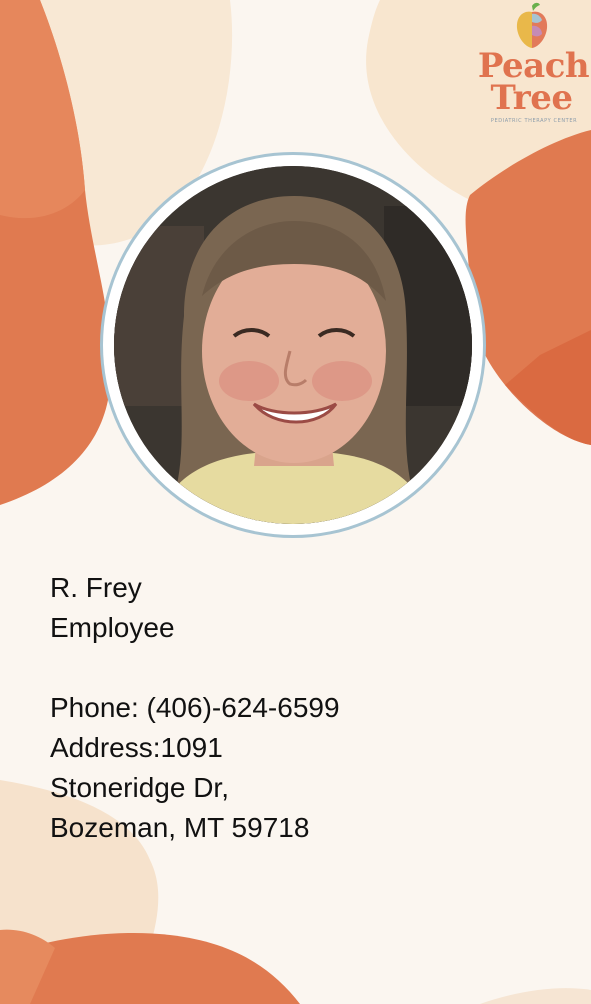 This screenshot has height=1004, width=591. What do you see at coordinates (534, 121) in the screenshot?
I see `logo-tagline: PEDIATRIC THERAPY CENTER` at bounding box center [534, 121].